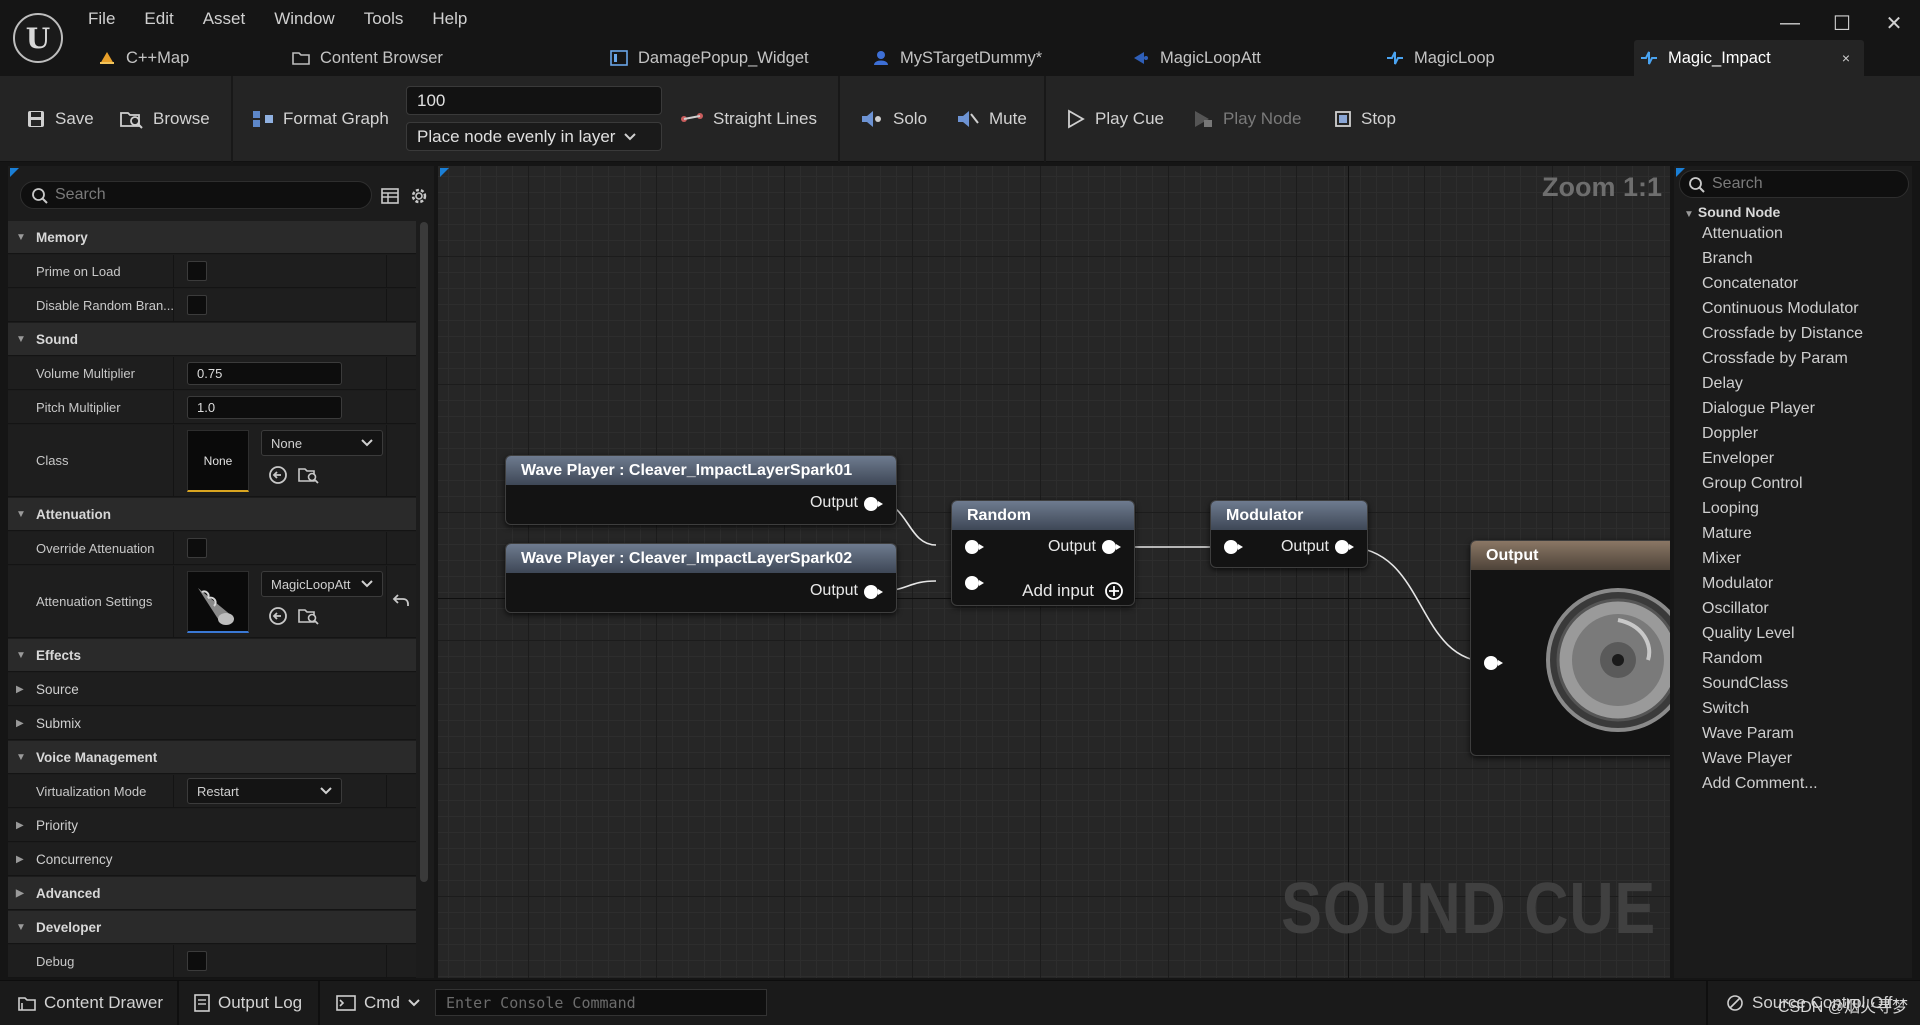  What do you see at coordinates (1748, 634) in the screenshot?
I see `palette-item: Quality Level` at bounding box center [1748, 634].